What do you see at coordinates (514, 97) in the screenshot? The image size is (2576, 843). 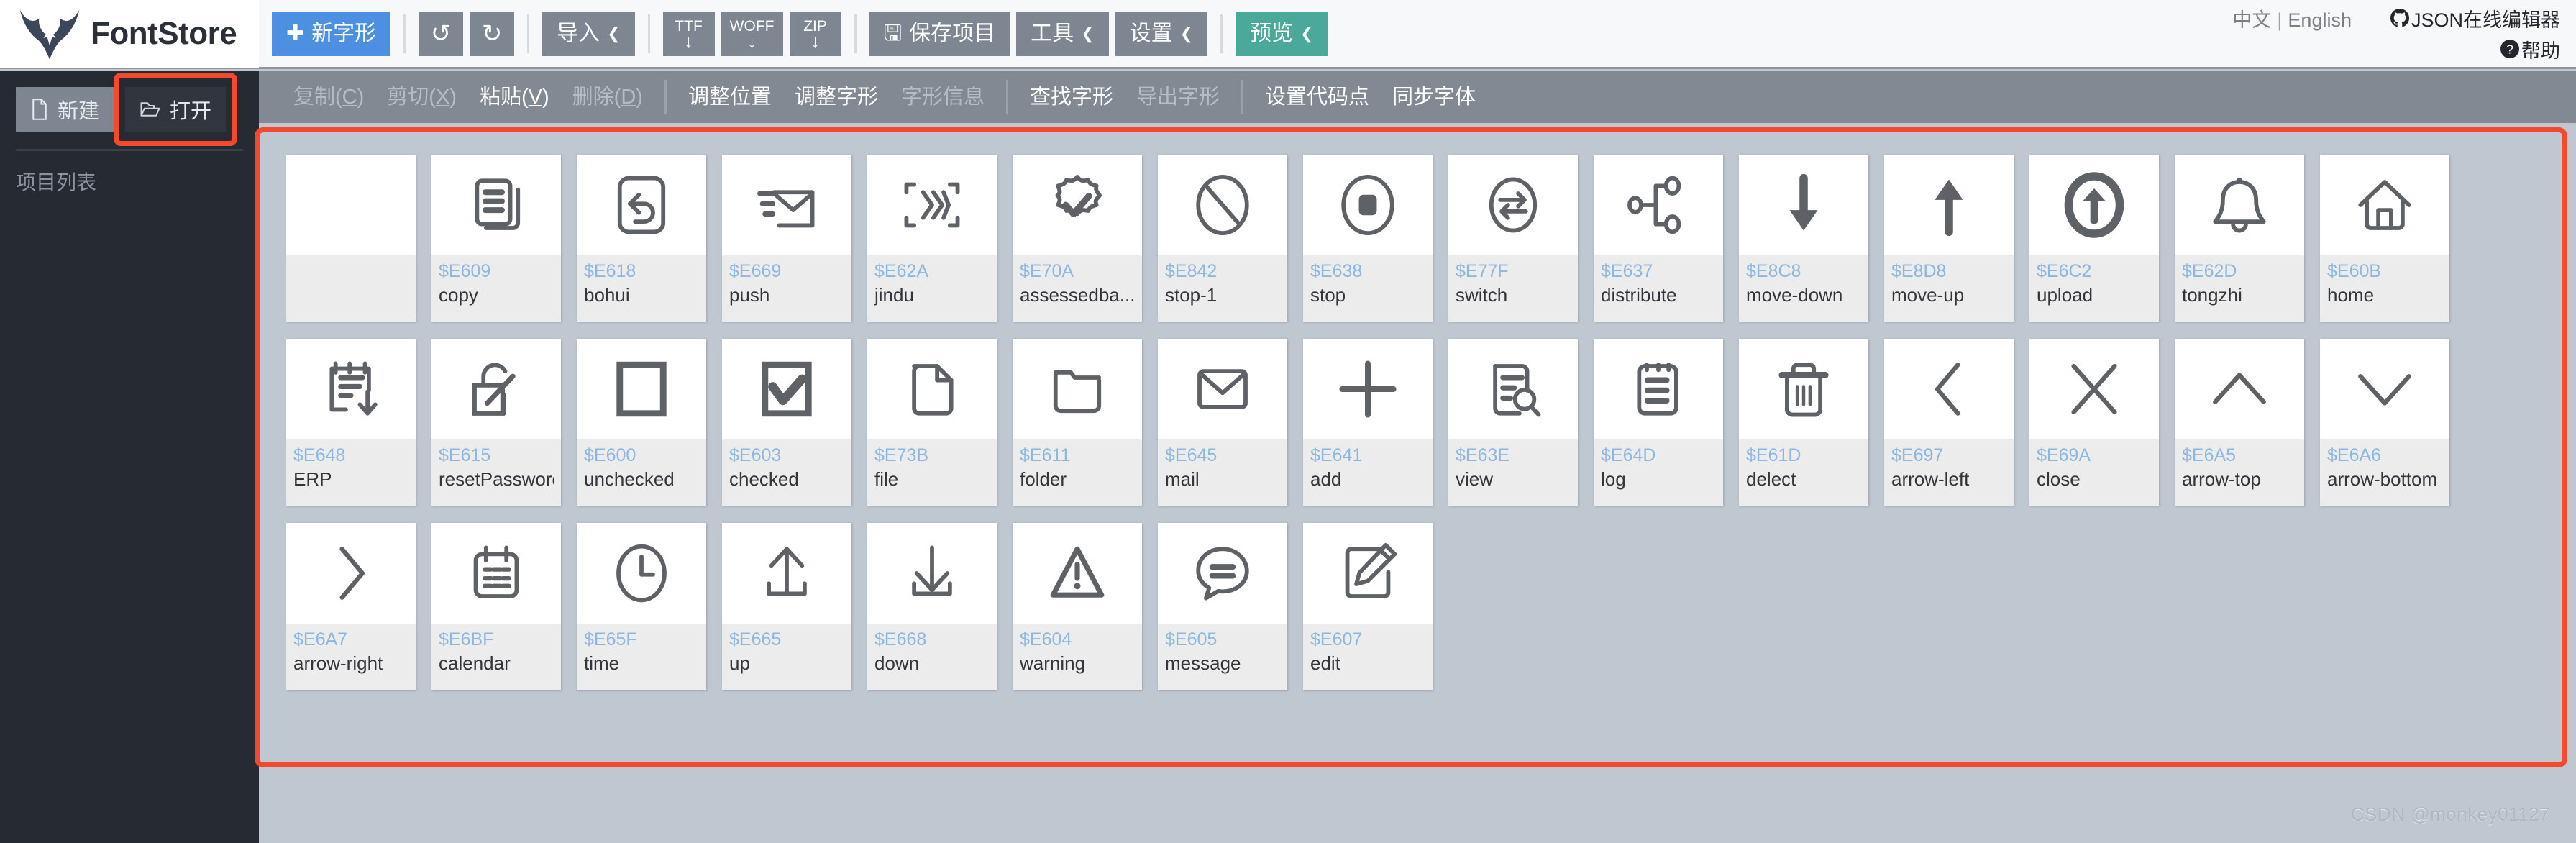 I see `menu-item-粘贴v: 粘贴(V)` at bounding box center [514, 97].